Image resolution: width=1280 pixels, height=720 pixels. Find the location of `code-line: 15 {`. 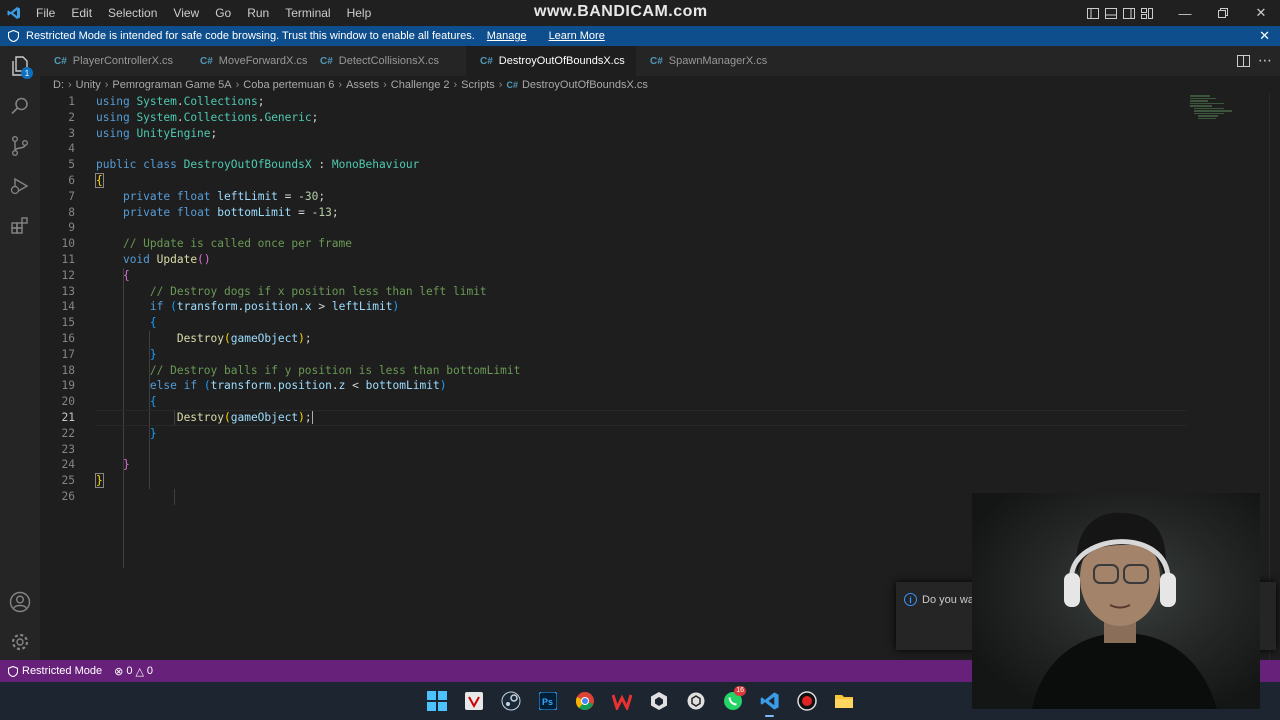

code-line: 15 { is located at coordinates (109, 323).